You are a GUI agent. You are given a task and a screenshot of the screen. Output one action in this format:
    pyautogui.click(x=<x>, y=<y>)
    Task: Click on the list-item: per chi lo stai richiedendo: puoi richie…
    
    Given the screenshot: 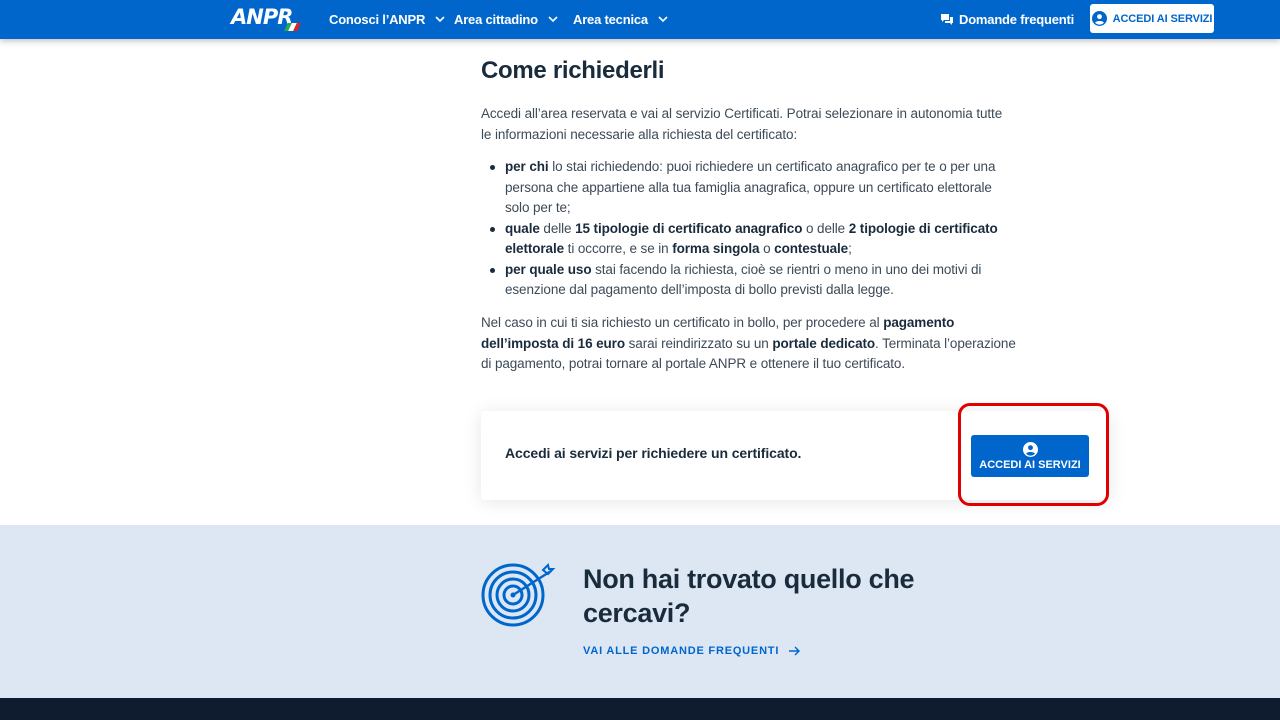 What is the action you would take?
    pyautogui.click(x=748, y=188)
    